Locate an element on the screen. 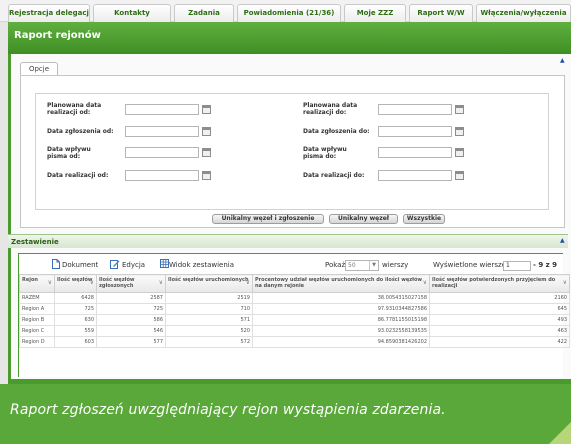 This screenshot has width=571, height=444. cell-confirmed: 493 is located at coordinates (499, 320).